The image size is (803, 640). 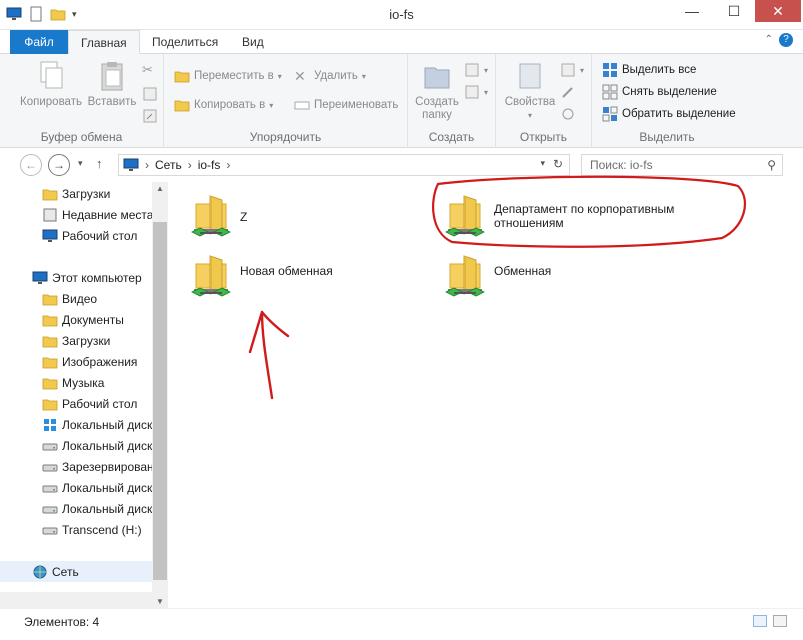 What do you see at coordinates (50, 215) in the screenshot?
I see `recent-places-icon` at bounding box center [50, 215].